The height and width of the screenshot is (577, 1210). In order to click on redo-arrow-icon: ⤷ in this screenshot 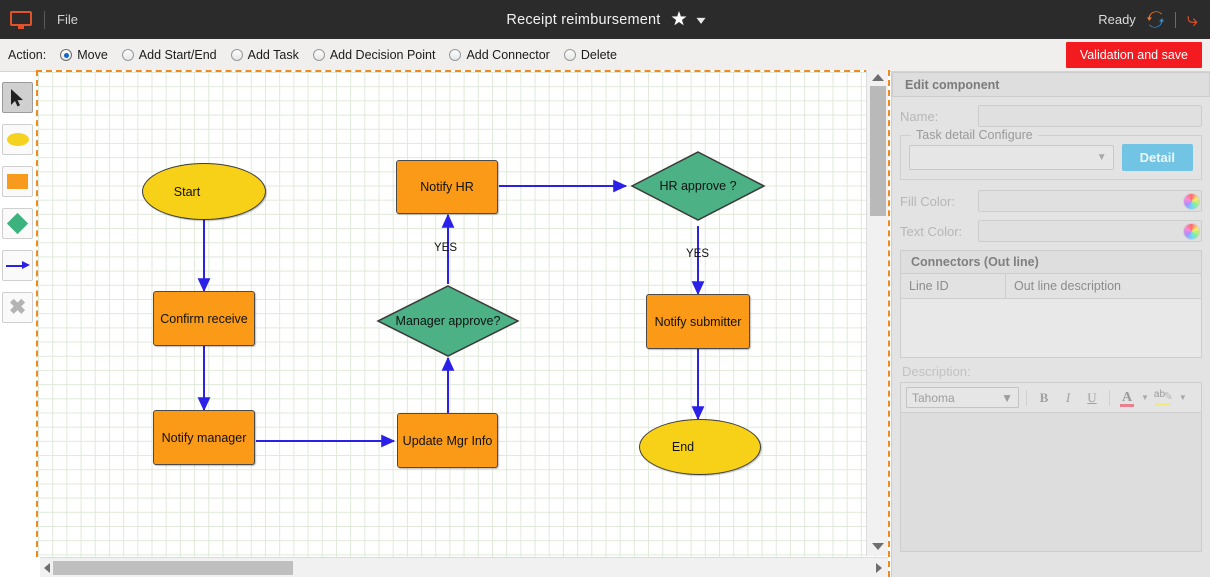, I will do `click(1192, 20)`.